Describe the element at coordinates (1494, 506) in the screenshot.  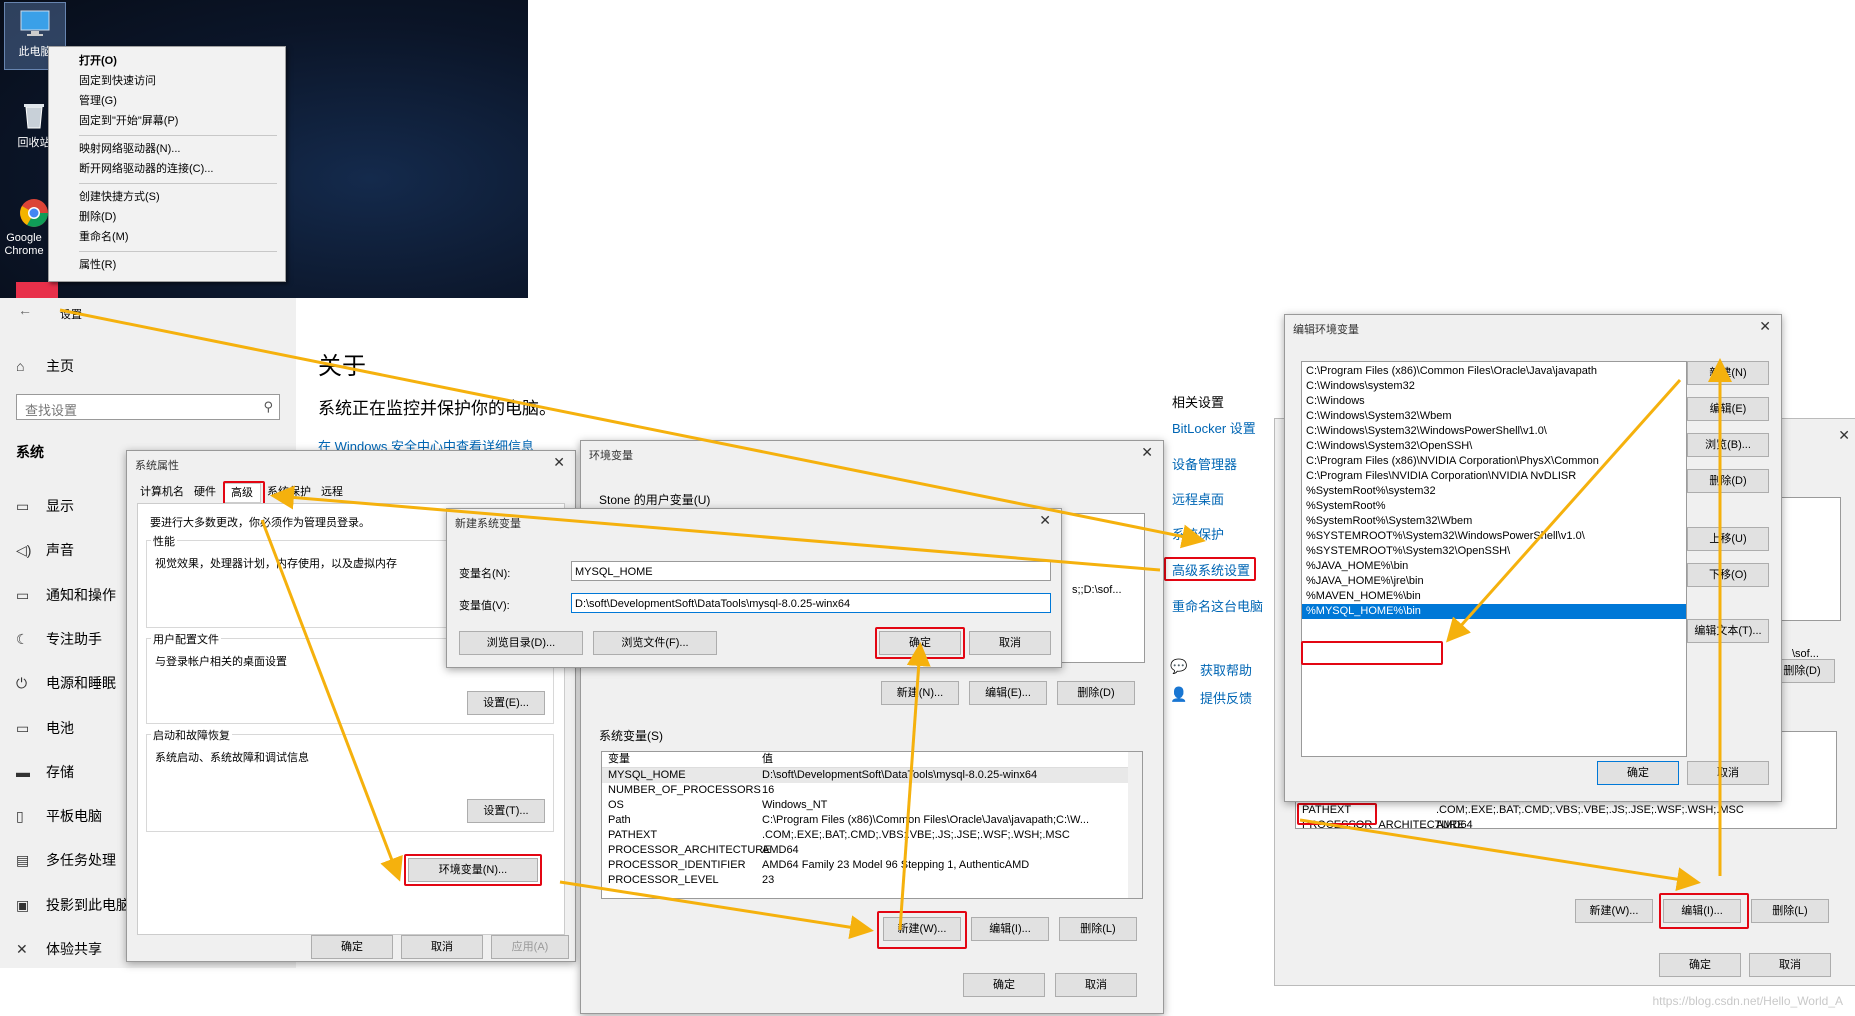
I see `list-item: %SystemRoot%` at that location.